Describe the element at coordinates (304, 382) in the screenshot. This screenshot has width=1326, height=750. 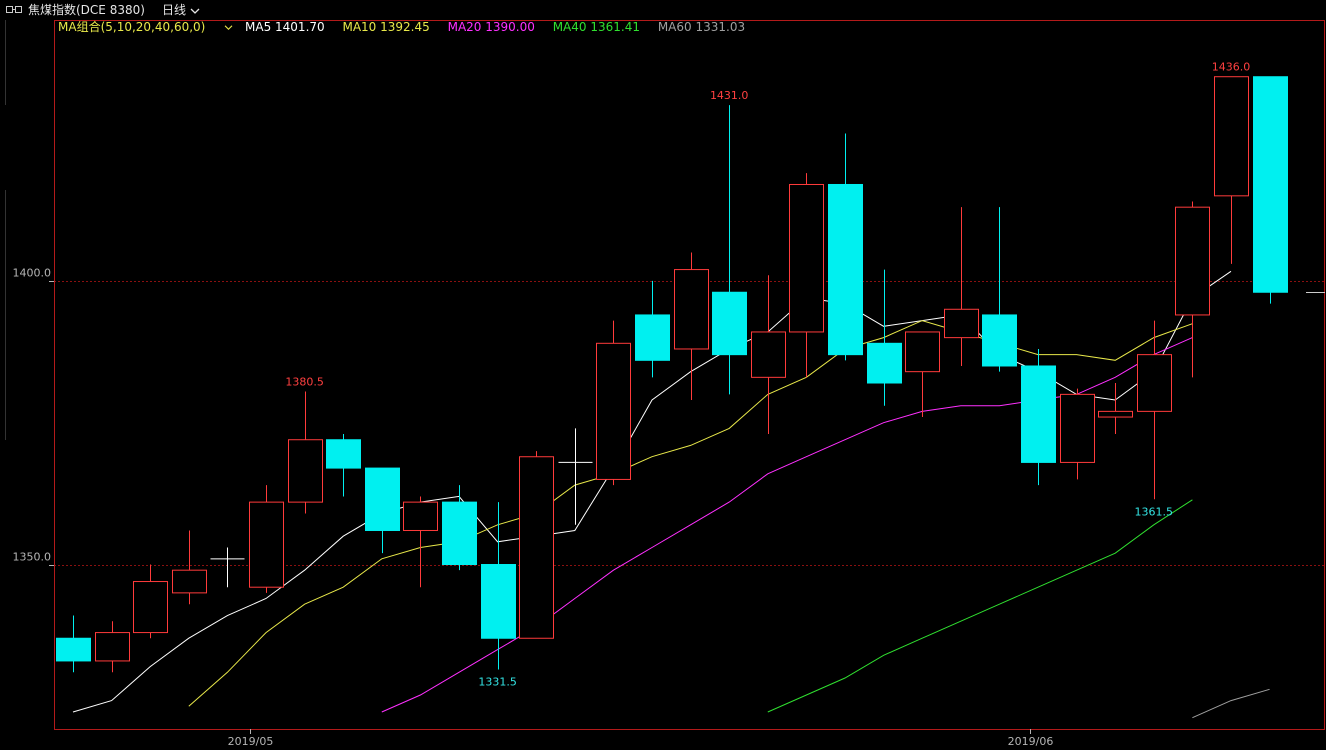
I see `high-price-label: 1380.5` at that location.